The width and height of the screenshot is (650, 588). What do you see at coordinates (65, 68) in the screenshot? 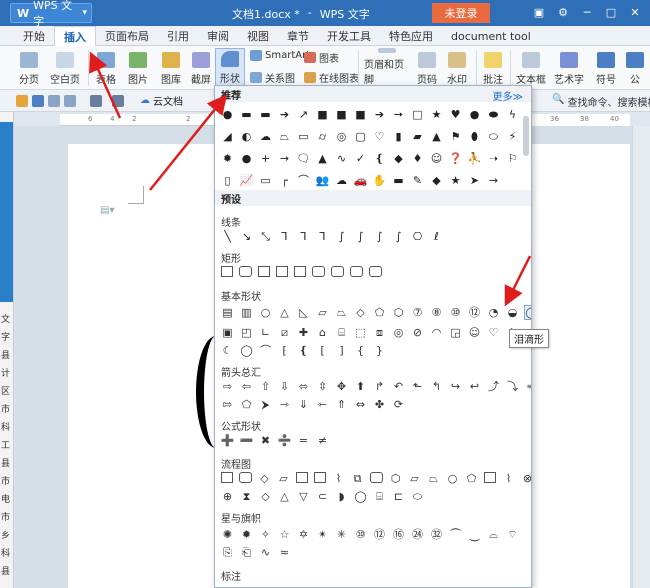
I see `blank-page-button: 空白页` at bounding box center [65, 68].